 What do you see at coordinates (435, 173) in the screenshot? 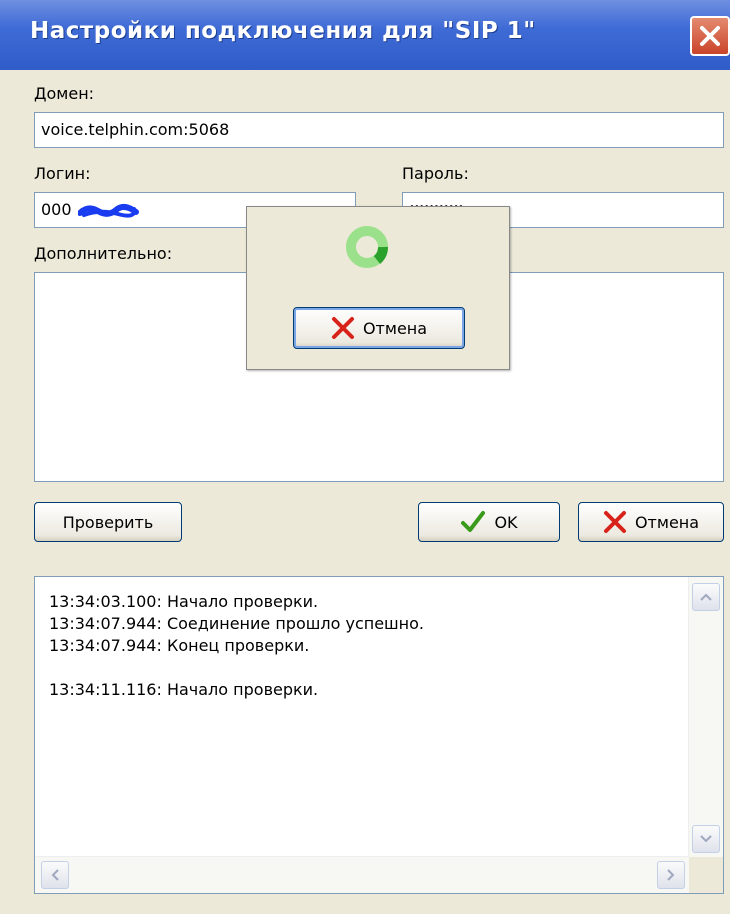
I see `password-label: Пароль:` at bounding box center [435, 173].